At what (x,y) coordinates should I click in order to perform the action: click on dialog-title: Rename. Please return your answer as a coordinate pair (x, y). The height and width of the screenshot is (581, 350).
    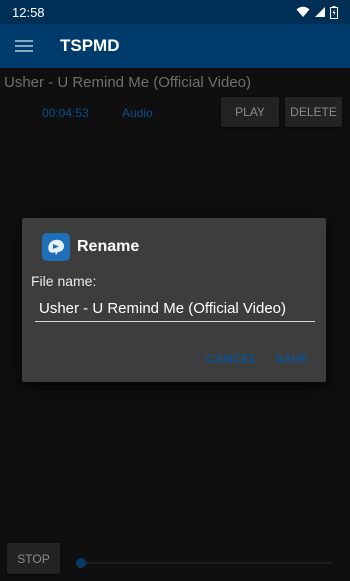
    Looking at the image, I should click on (108, 246).